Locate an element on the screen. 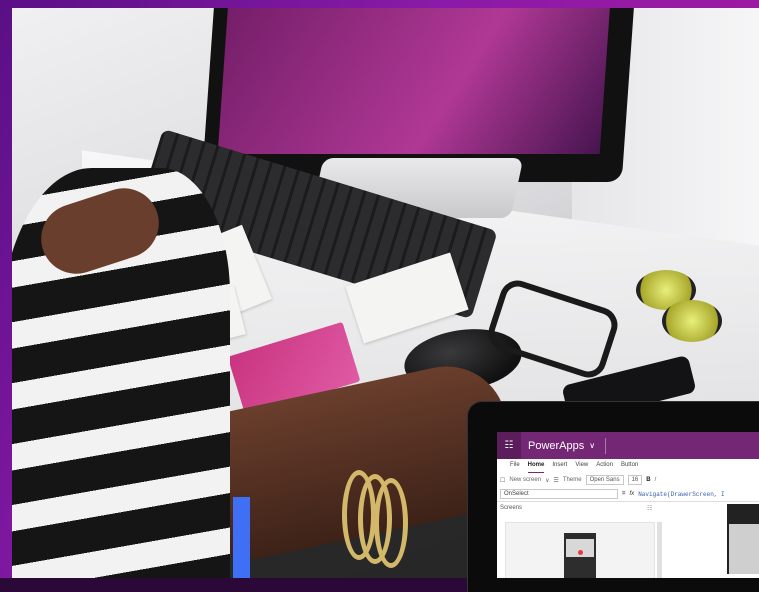 The width and height of the screenshot is (759, 592). new-screen-icon: ☐ is located at coordinates (502, 480).